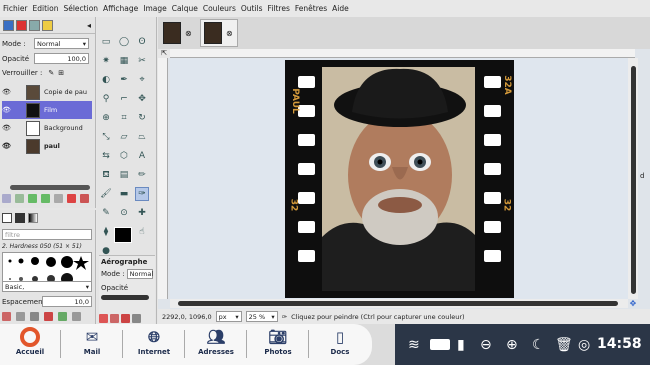  I want to click on smudge-icon: ☝, so click(142, 232).